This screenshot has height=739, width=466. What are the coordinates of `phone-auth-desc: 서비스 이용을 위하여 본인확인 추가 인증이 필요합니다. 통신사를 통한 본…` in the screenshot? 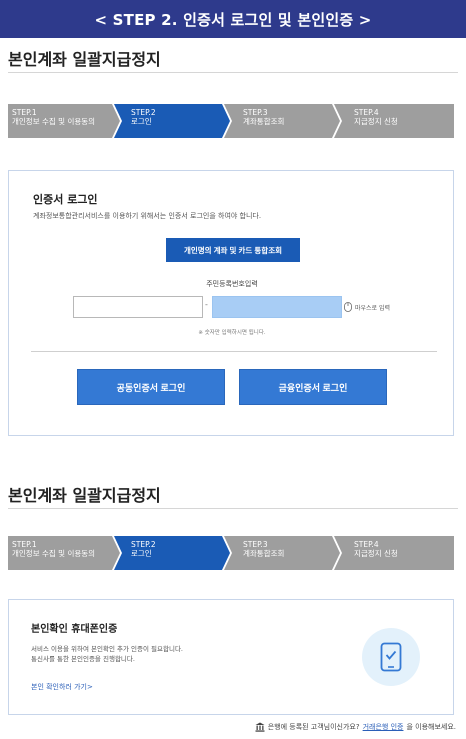 It's located at (181, 654).